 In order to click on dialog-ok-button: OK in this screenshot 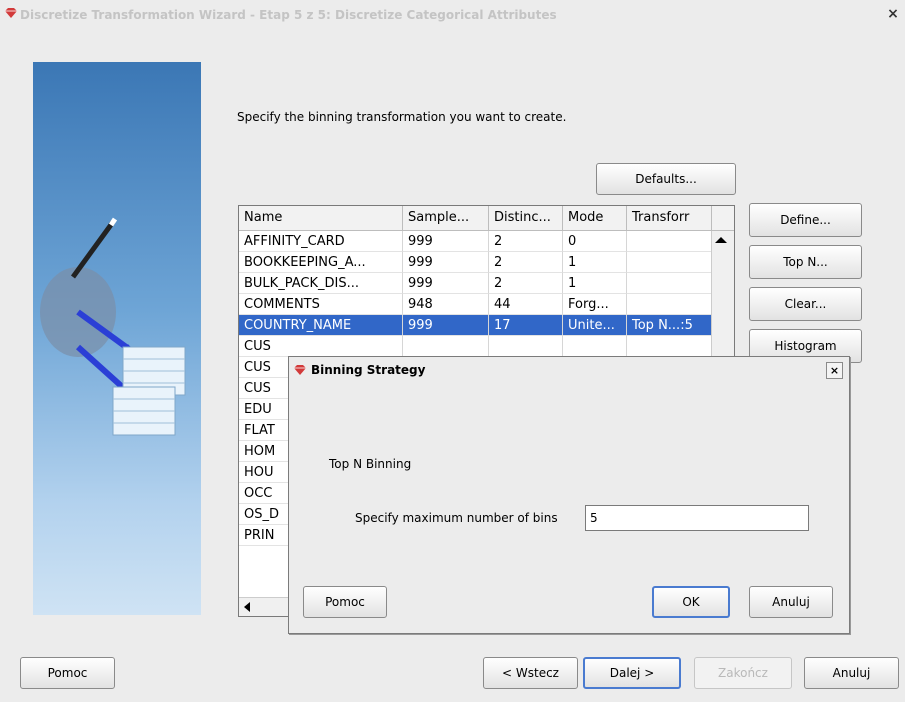, I will do `click(691, 602)`.